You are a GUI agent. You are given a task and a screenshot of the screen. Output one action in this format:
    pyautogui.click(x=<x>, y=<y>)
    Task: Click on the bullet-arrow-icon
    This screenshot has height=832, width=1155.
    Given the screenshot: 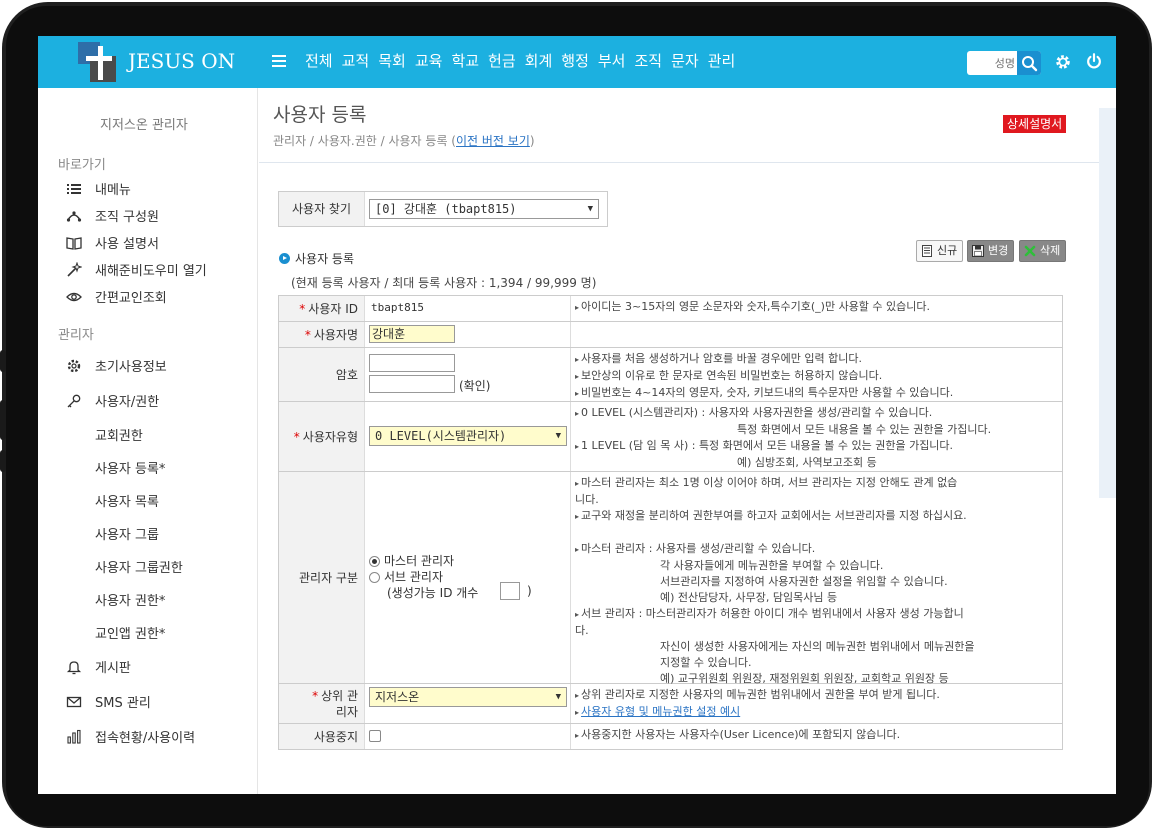 What is the action you would take?
    pyautogui.click(x=284, y=258)
    